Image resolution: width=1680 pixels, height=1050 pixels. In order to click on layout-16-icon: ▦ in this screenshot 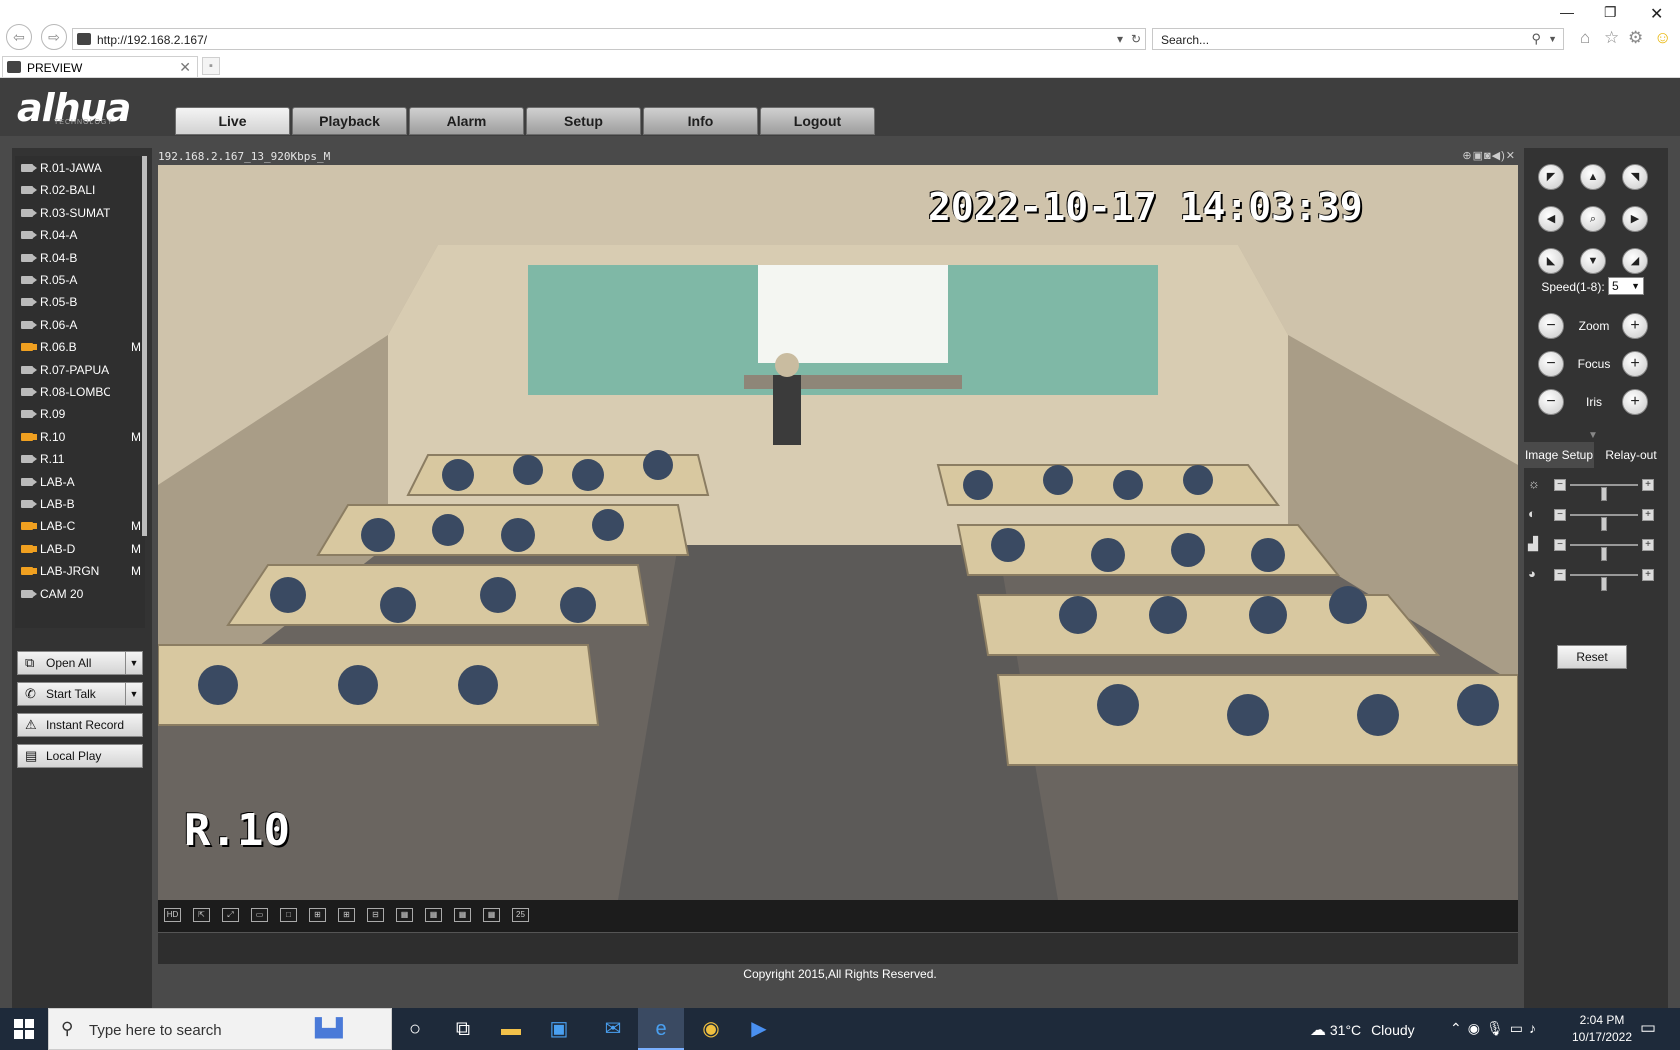, I will do `click(462, 915)`.